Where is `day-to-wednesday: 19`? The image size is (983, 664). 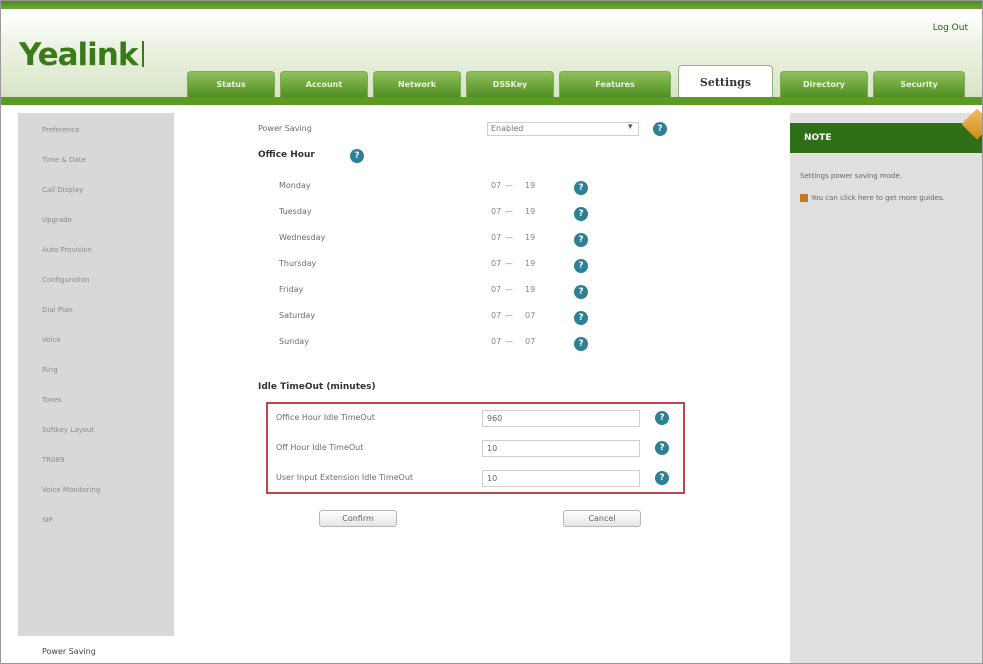
day-to-wednesday: 19 is located at coordinates (530, 237).